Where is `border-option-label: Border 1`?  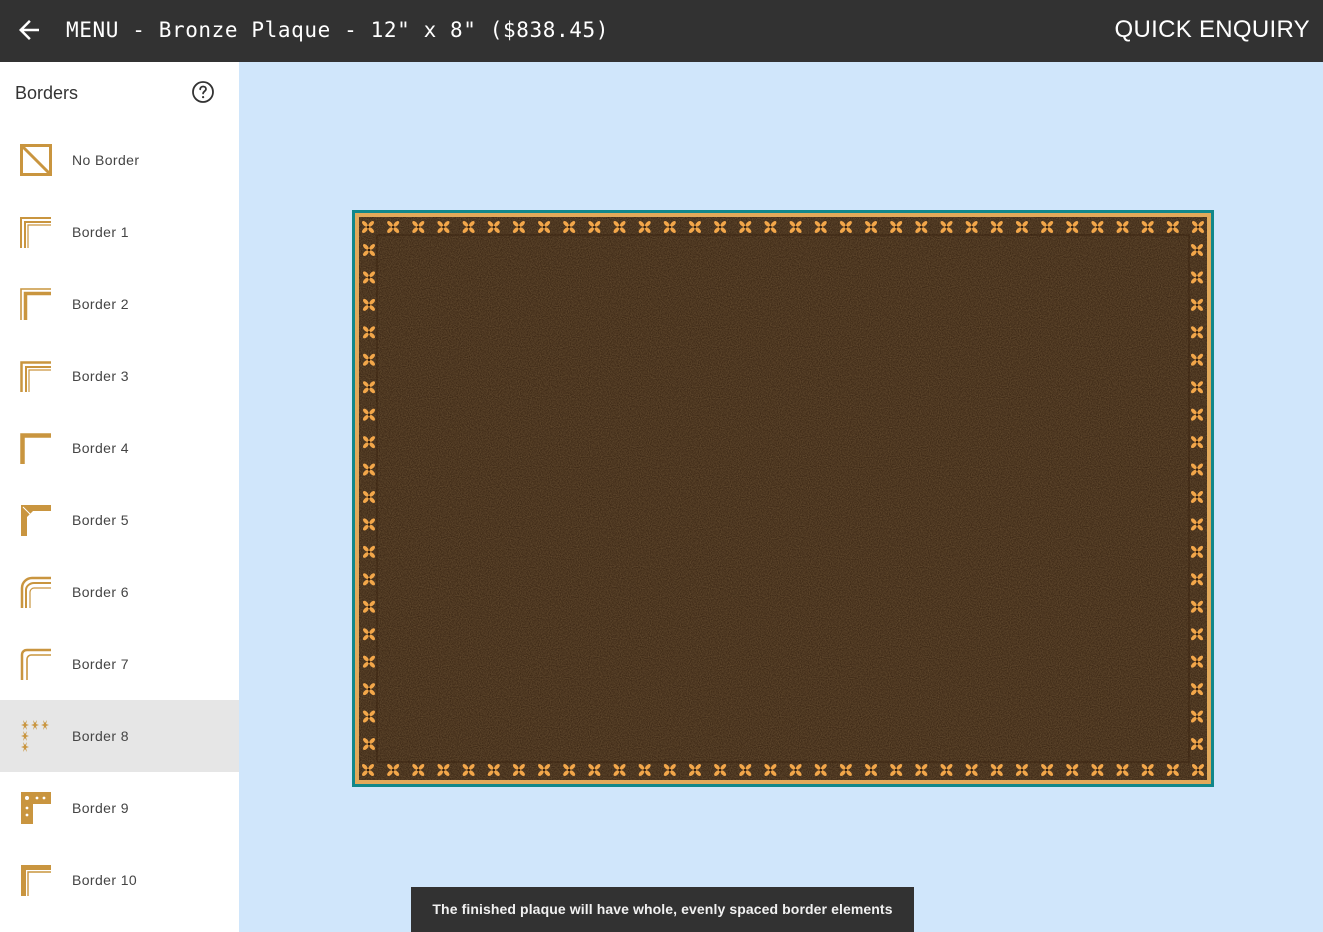 border-option-label: Border 1 is located at coordinates (100, 232).